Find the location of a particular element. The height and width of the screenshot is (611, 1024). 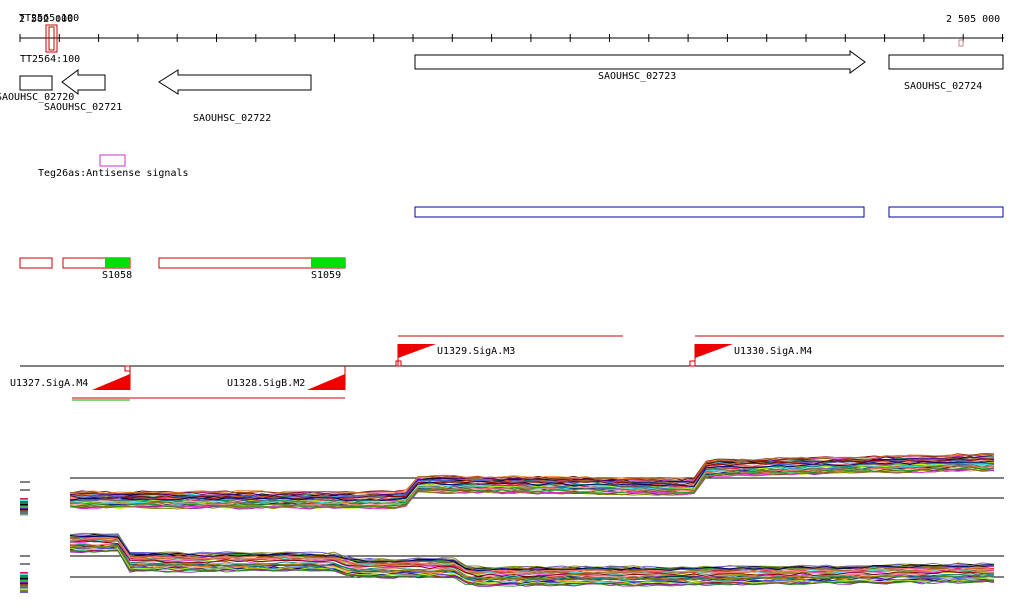

gene-label: SAOUHSC_02723 is located at coordinates (637, 76).